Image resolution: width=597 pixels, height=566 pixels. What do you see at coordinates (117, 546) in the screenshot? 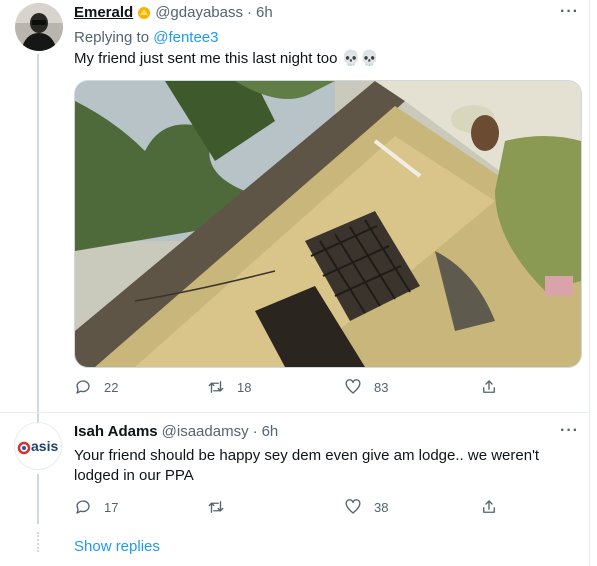
I see `show-replies-link: Show replies` at bounding box center [117, 546].